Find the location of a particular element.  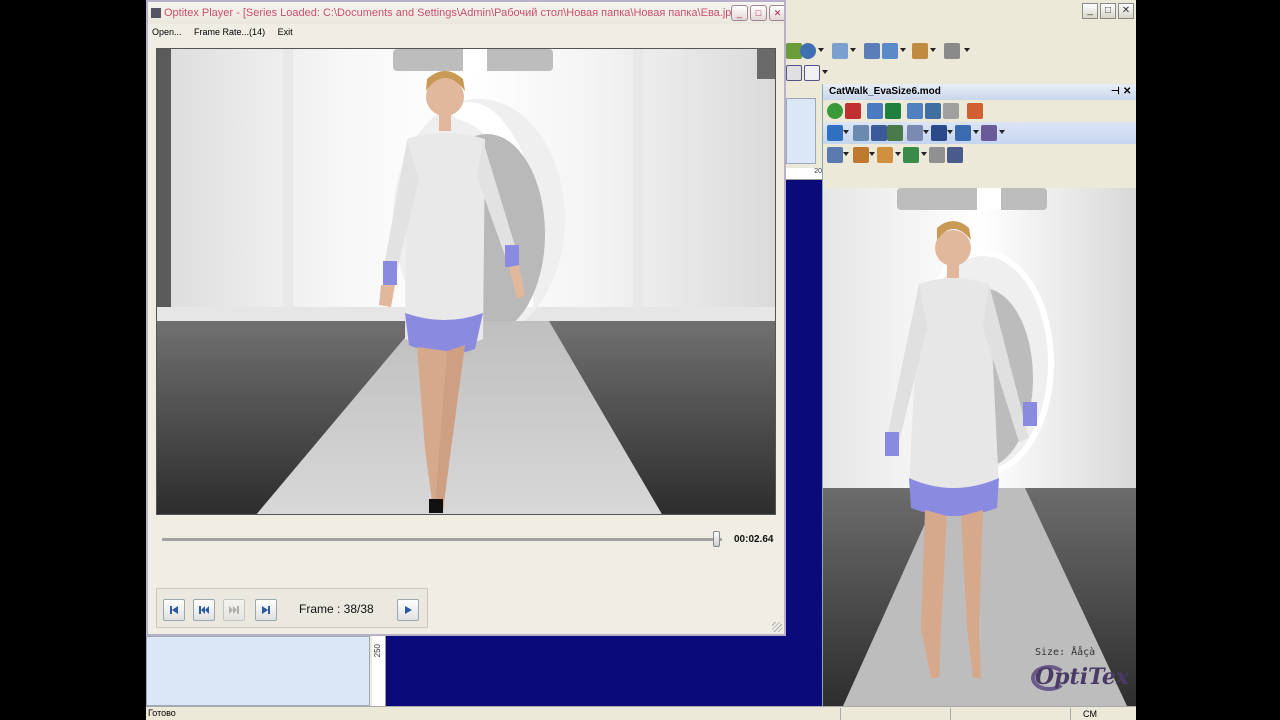

notch-tool-icon is located at coordinates (890, 51).